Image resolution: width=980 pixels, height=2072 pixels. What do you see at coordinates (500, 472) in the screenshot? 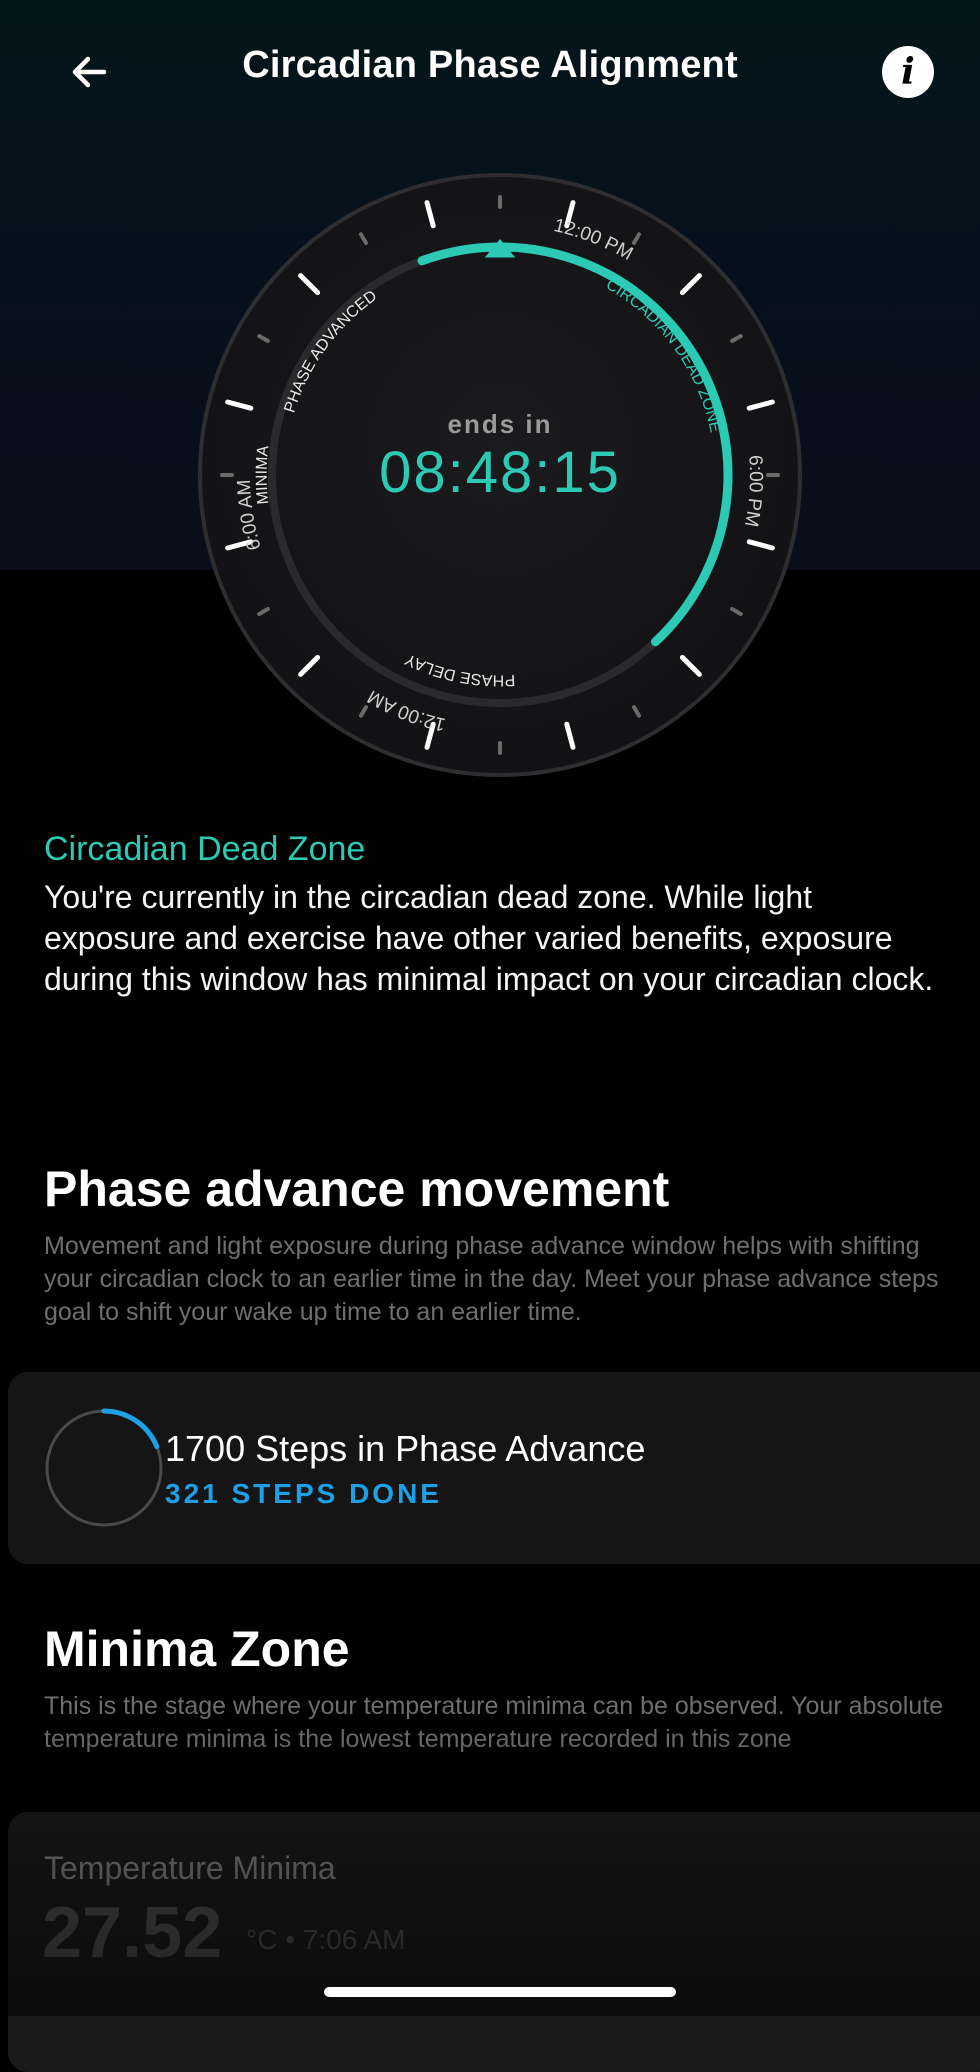
I see `countdown-value: 08:48:15` at bounding box center [500, 472].